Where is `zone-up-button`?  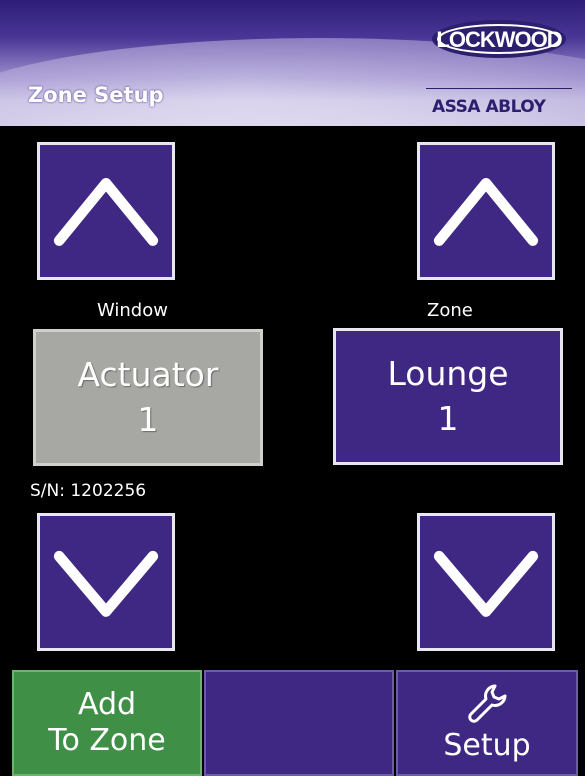 zone-up-button is located at coordinates (486, 211).